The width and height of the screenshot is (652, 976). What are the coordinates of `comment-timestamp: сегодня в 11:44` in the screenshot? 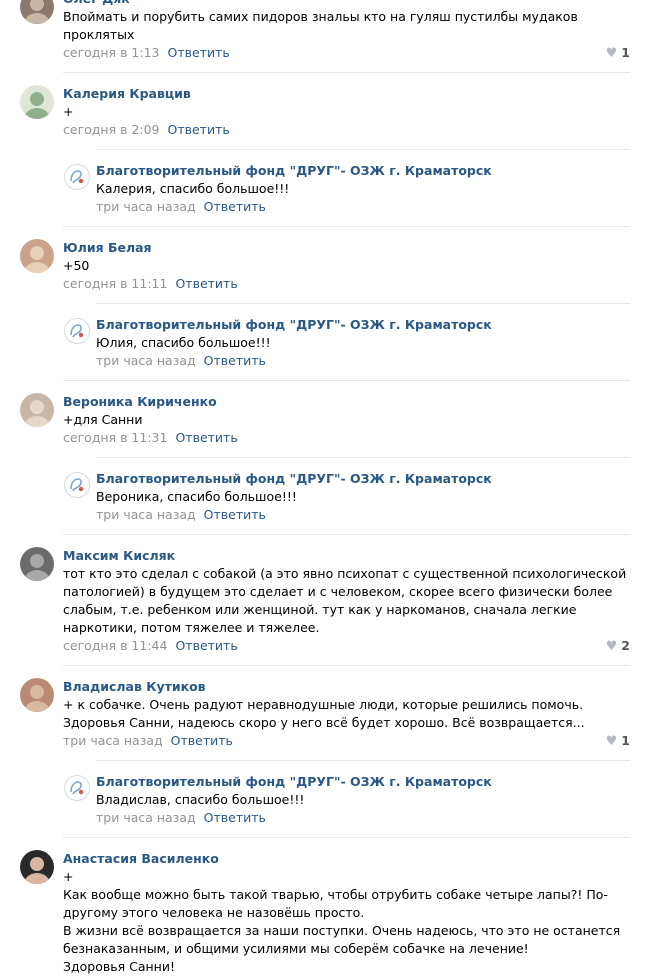 It's located at (115, 645).